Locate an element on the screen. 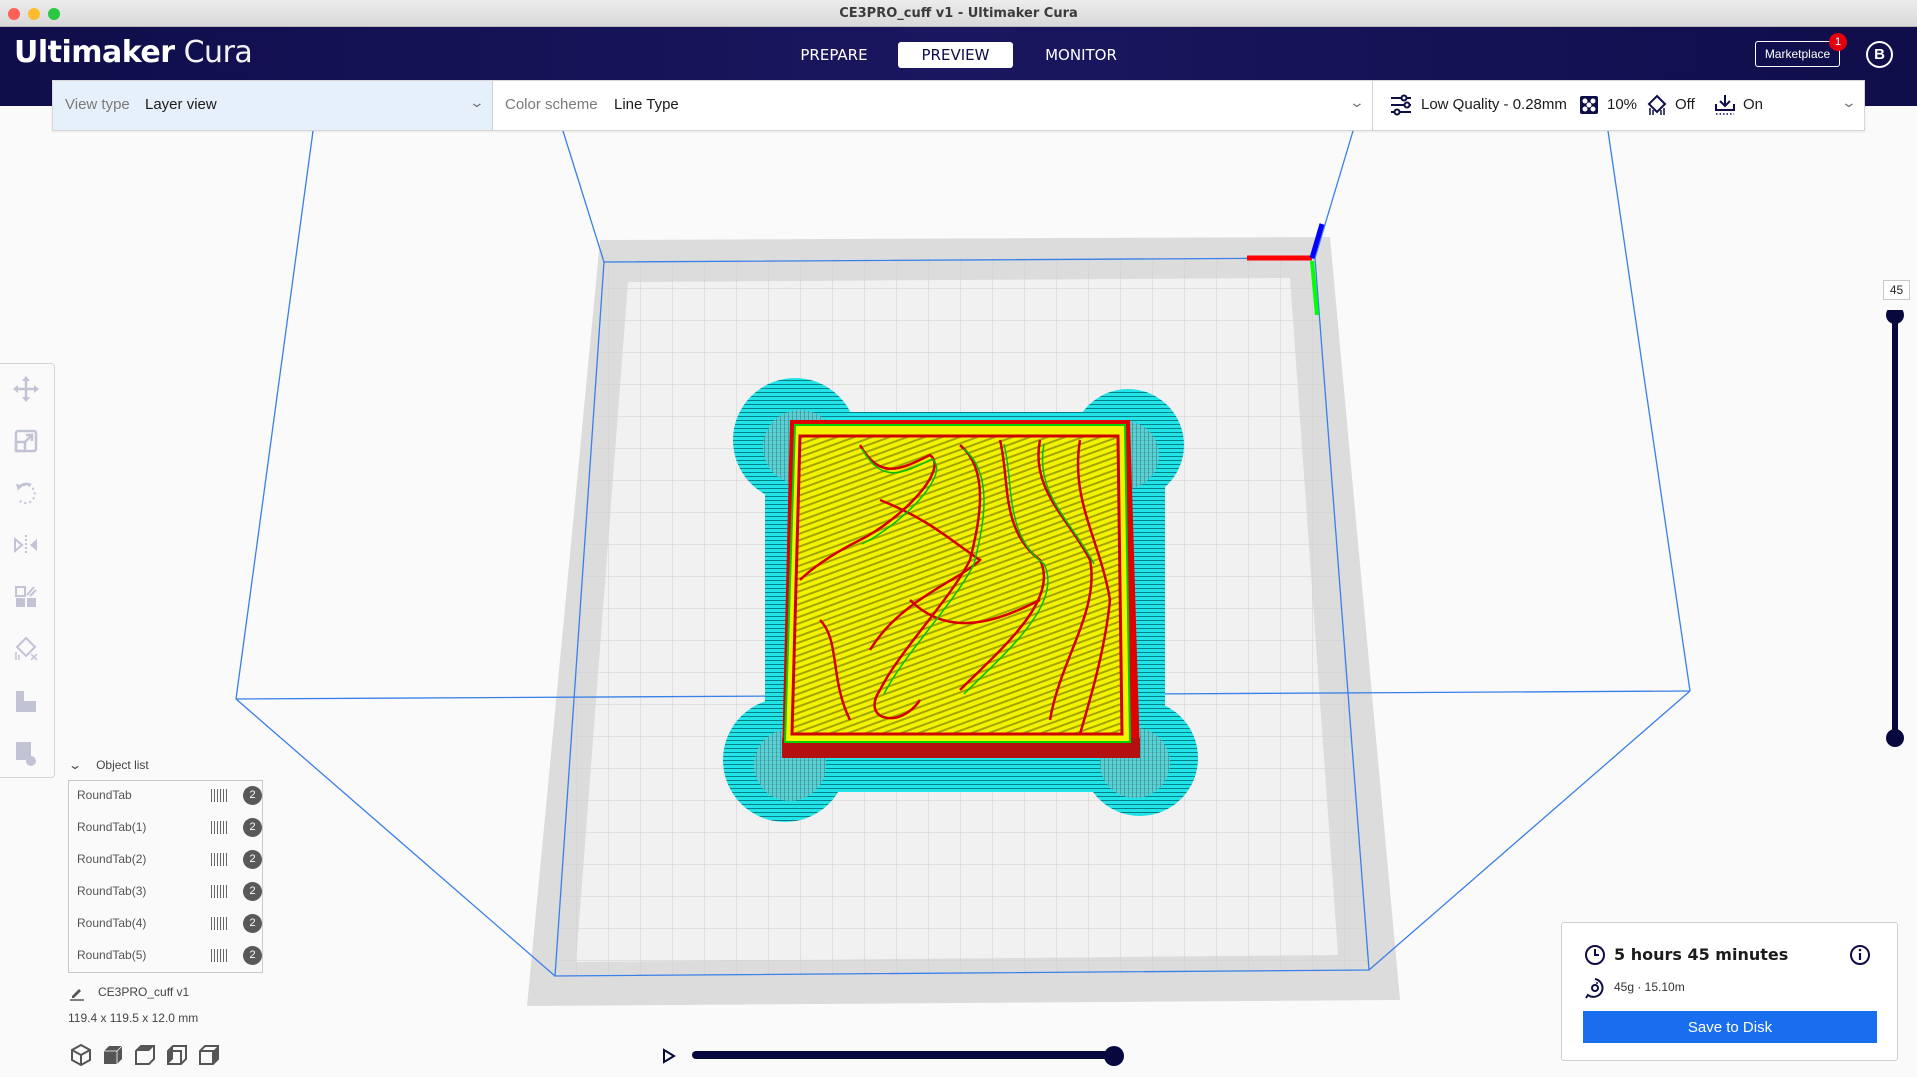 The width and height of the screenshot is (1917, 1077). object-name: RoundTab(5) is located at coordinates (112, 955).